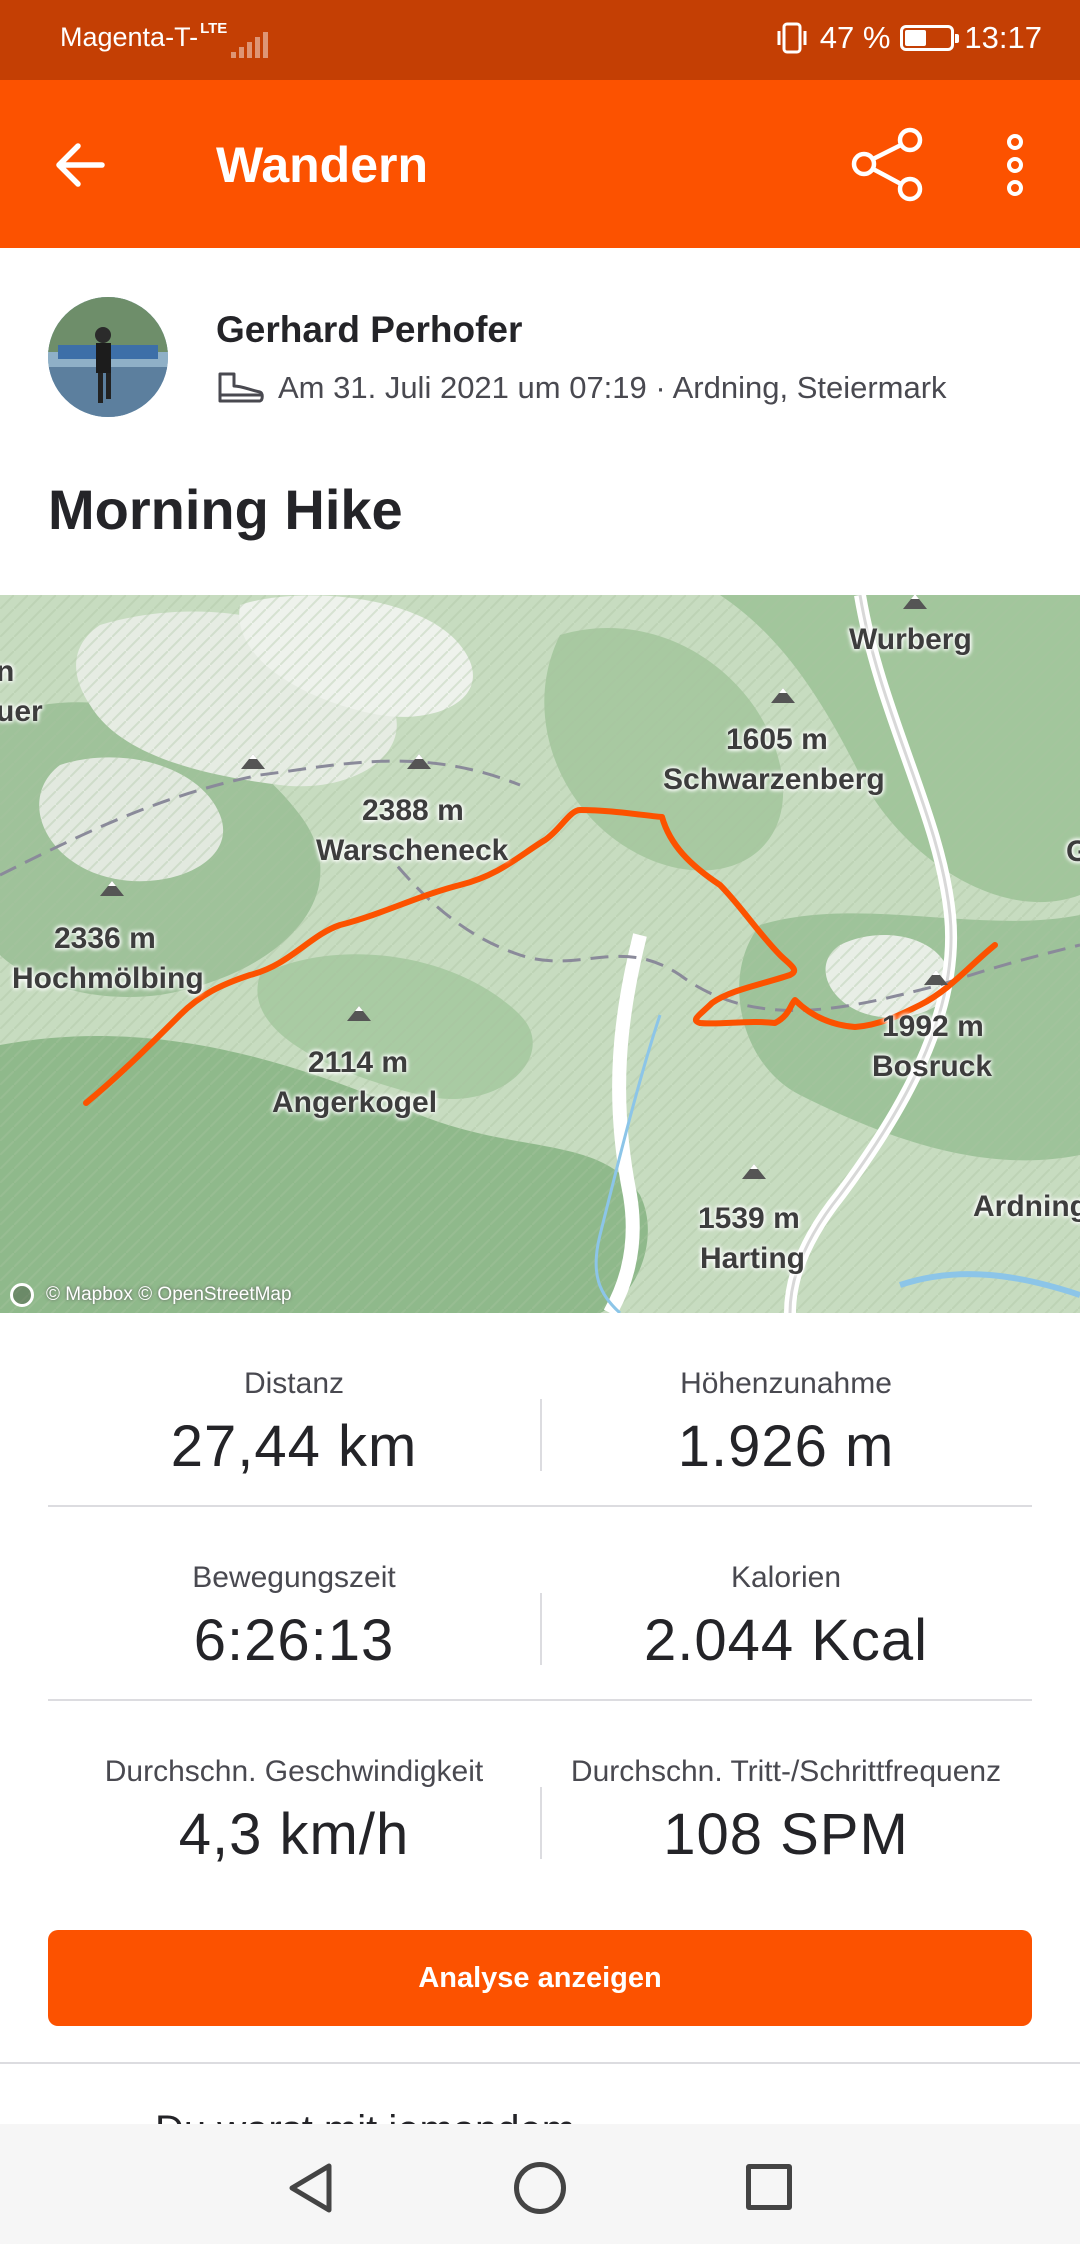 This screenshot has height=2244, width=1080. What do you see at coordinates (355, 1102) in the screenshot?
I see `map-label-angerkogel: Angerkogel` at bounding box center [355, 1102].